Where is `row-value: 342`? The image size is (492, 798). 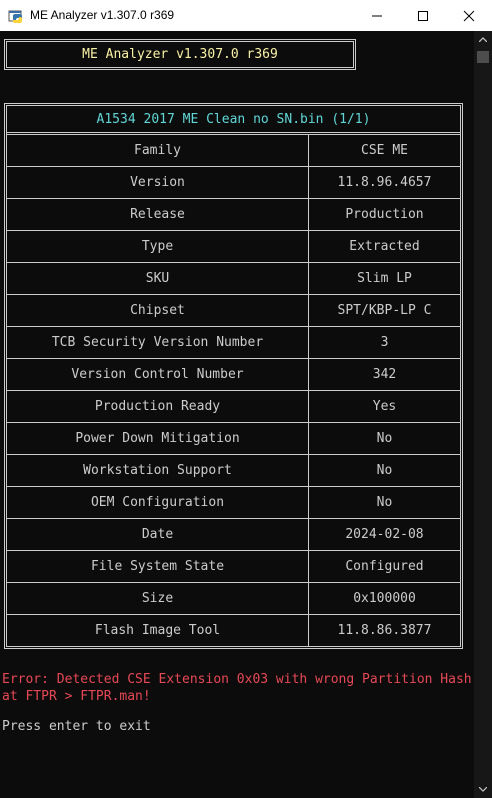 row-value: 342 is located at coordinates (384, 374).